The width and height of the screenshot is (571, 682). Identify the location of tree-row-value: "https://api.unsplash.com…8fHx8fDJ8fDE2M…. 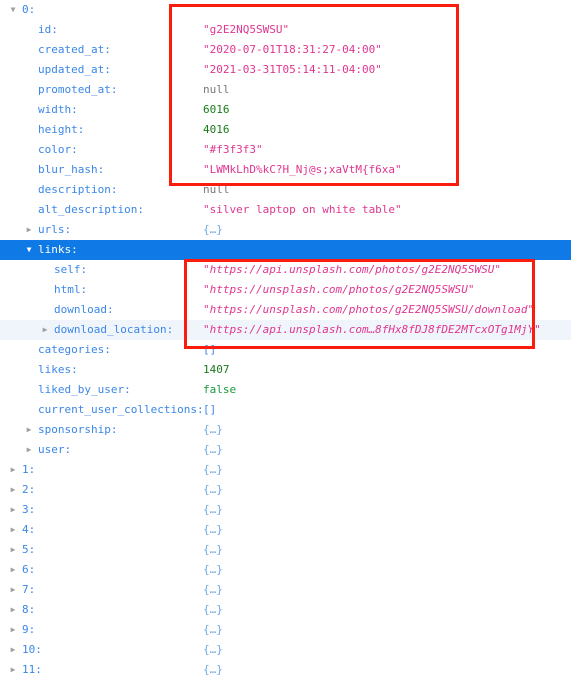
(372, 329).